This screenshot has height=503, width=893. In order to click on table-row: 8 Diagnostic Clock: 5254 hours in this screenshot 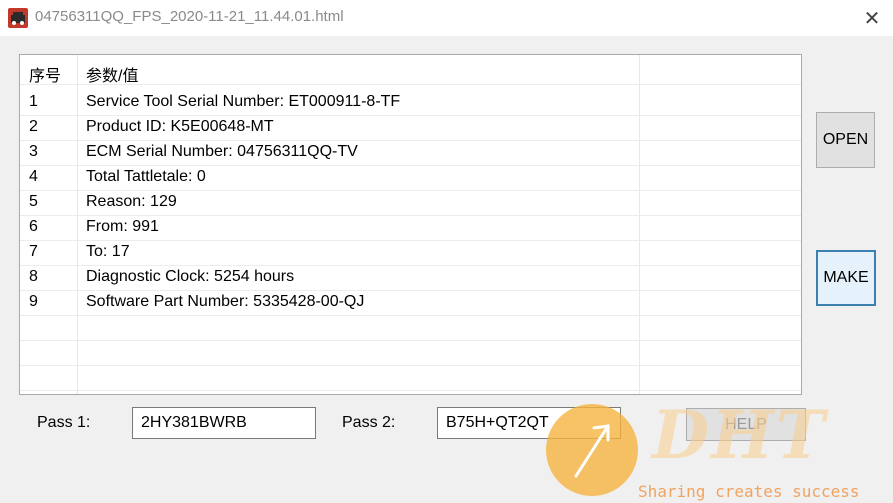, I will do `click(410, 278)`.